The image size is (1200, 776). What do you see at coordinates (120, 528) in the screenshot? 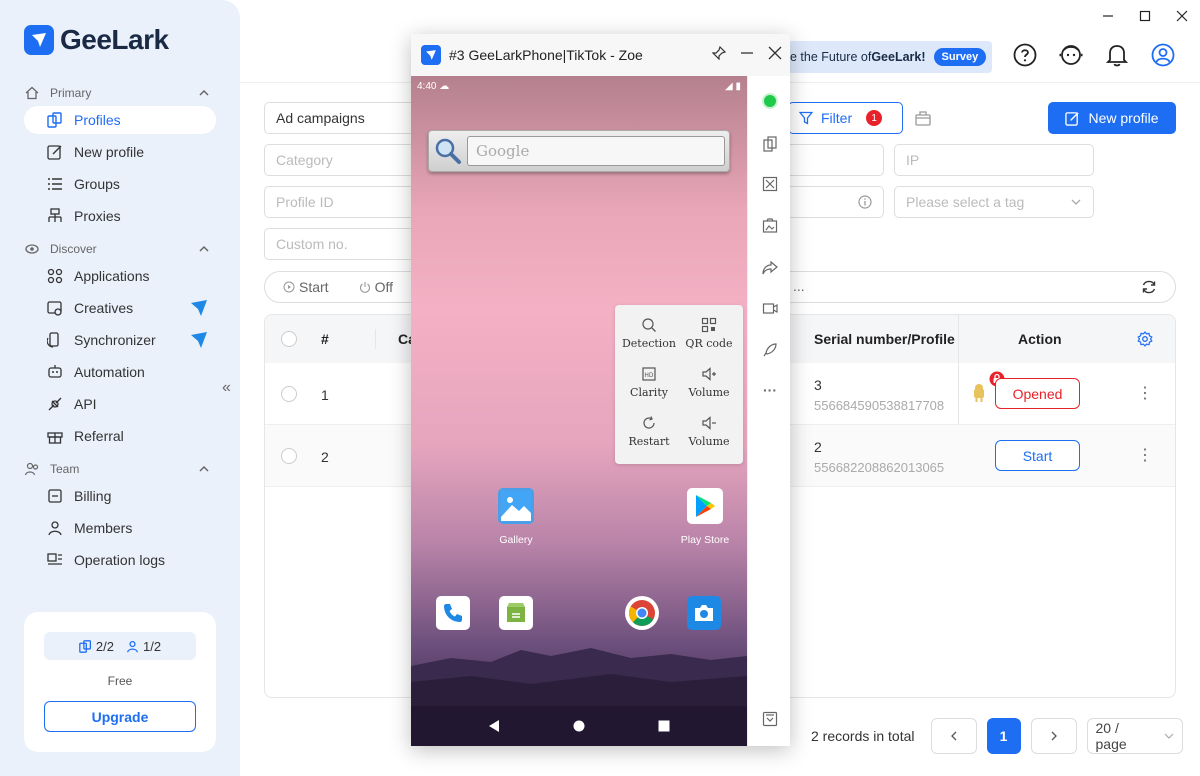
I see `sidebar-item-members: Members` at bounding box center [120, 528].